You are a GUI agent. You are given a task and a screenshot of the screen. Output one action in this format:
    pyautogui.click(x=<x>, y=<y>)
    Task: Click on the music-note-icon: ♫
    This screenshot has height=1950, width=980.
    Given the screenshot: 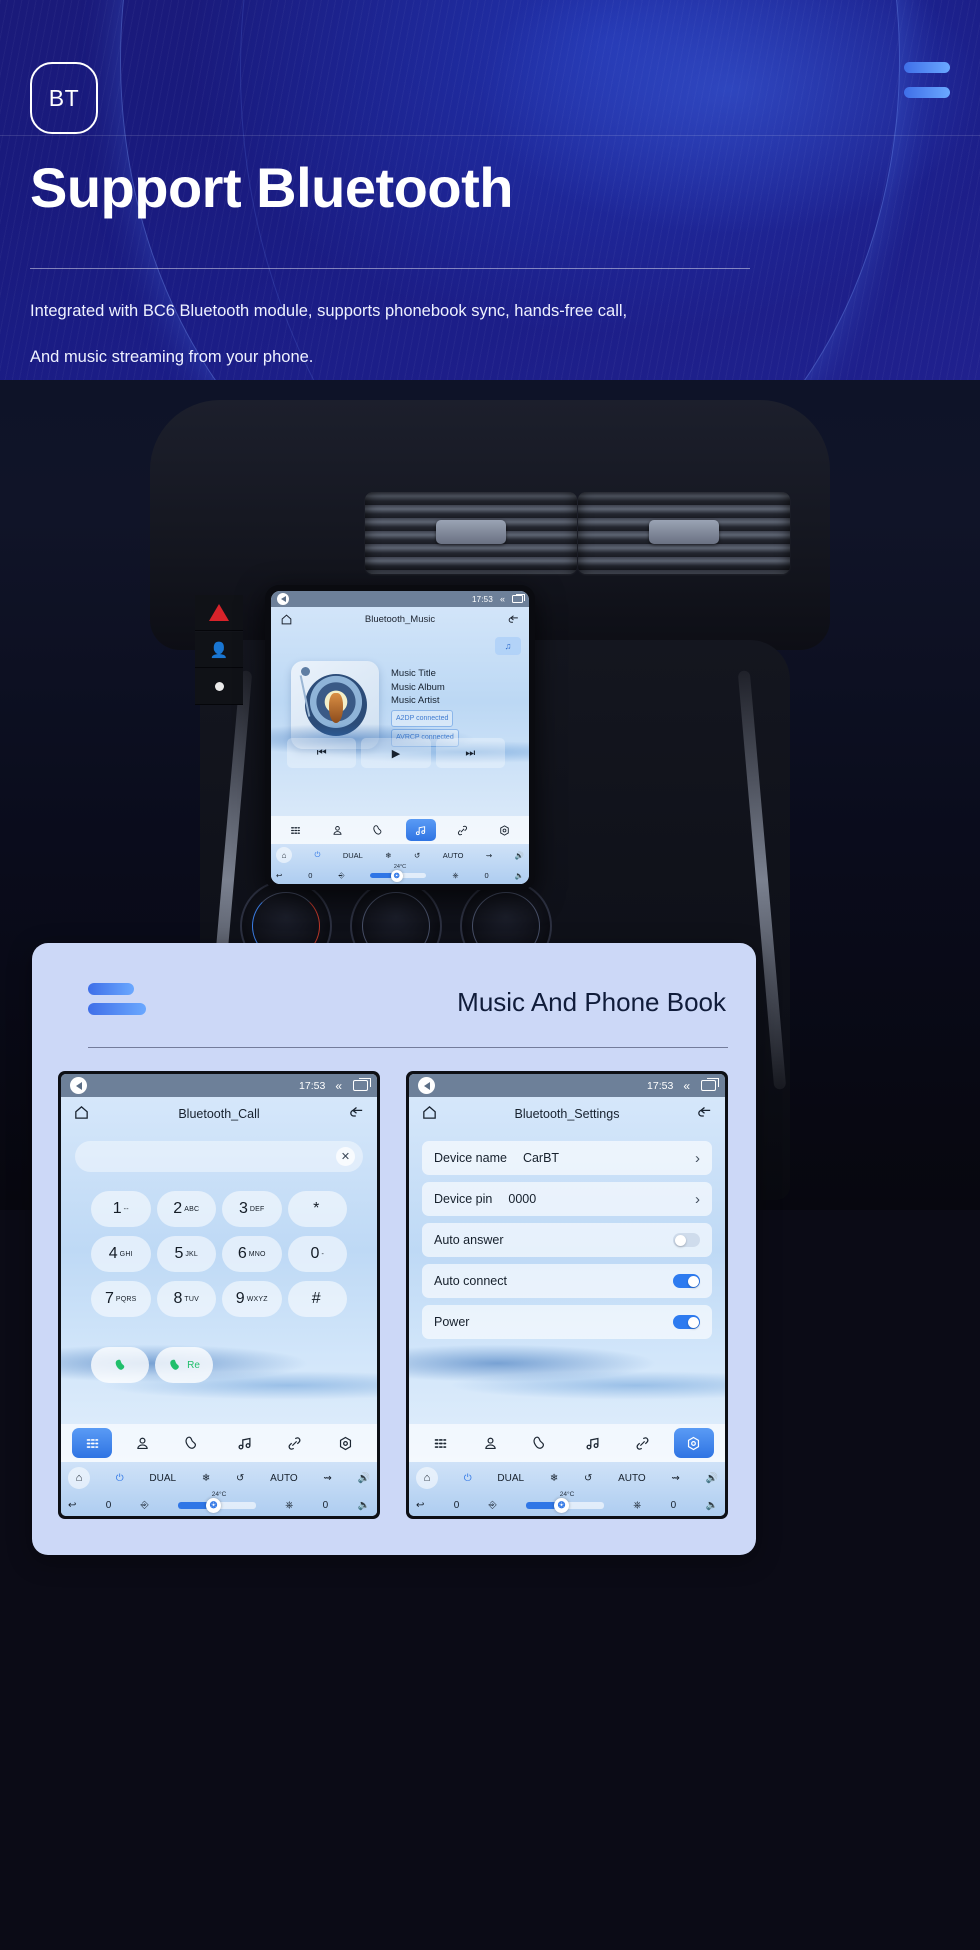 What is the action you would take?
    pyautogui.click(x=508, y=646)
    